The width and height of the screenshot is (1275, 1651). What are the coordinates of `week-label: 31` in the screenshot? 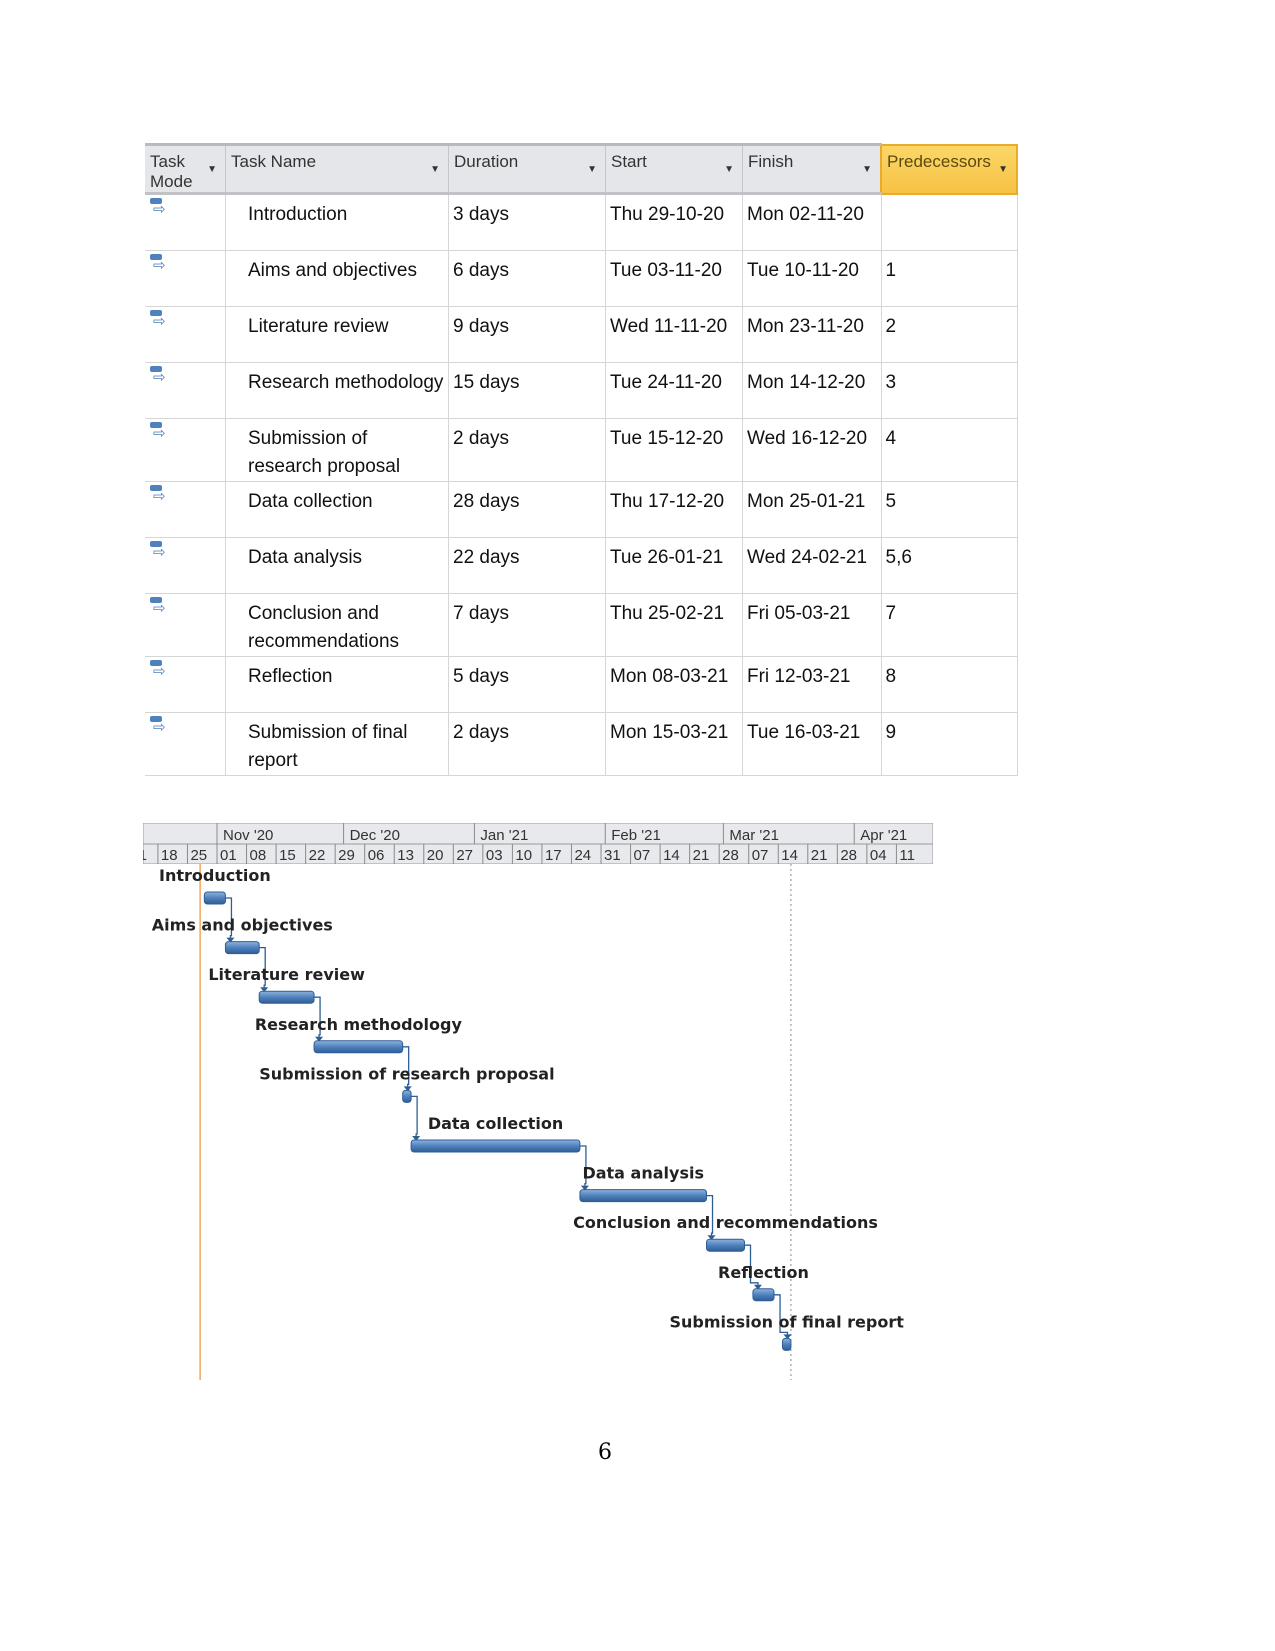 It's located at (612, 855).